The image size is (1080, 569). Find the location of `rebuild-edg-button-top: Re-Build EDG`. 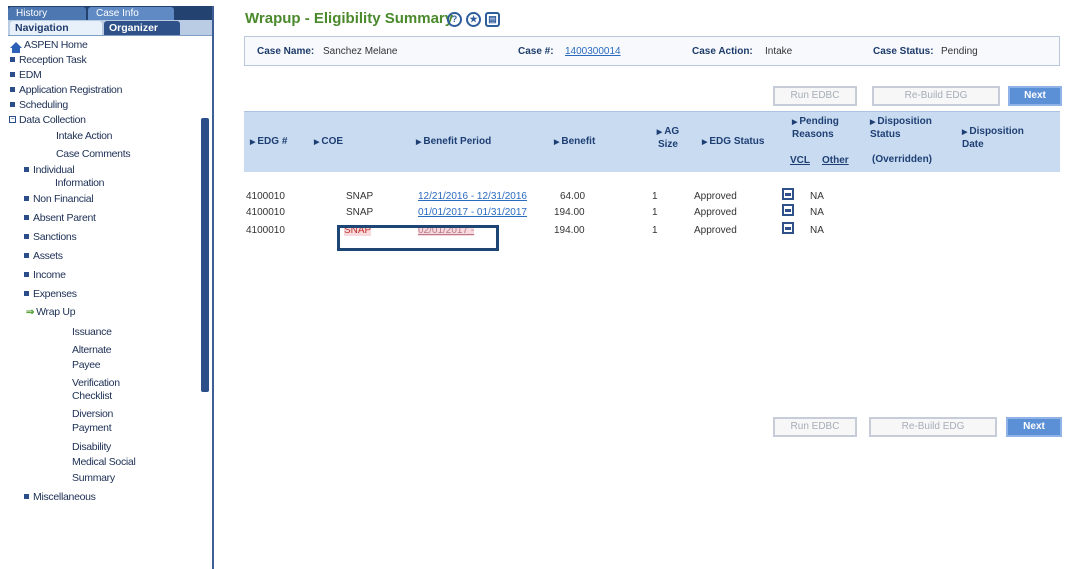

rebuild-edg-button-top: Re-Build EDG is located at coordinates (936, 96).